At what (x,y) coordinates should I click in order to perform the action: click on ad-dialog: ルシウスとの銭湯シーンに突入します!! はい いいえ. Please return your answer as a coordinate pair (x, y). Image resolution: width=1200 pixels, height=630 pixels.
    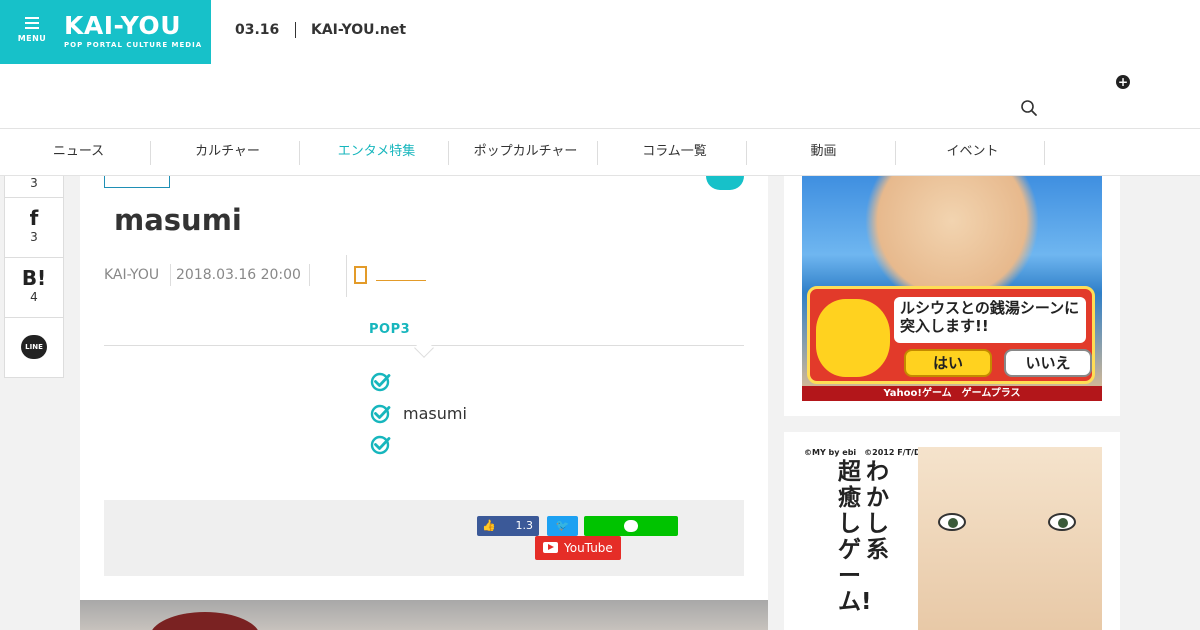
    Looking at the image, I should click on (951, 335).